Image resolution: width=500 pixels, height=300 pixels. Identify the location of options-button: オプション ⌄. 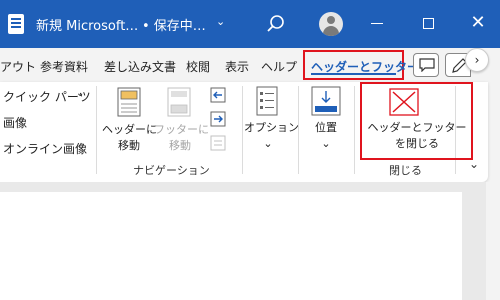
(271, 136).